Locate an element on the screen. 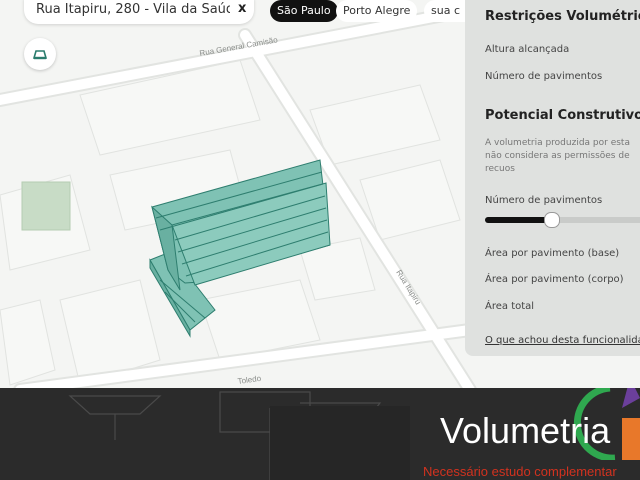  perspective-icon is located at coordinates (40, 55).